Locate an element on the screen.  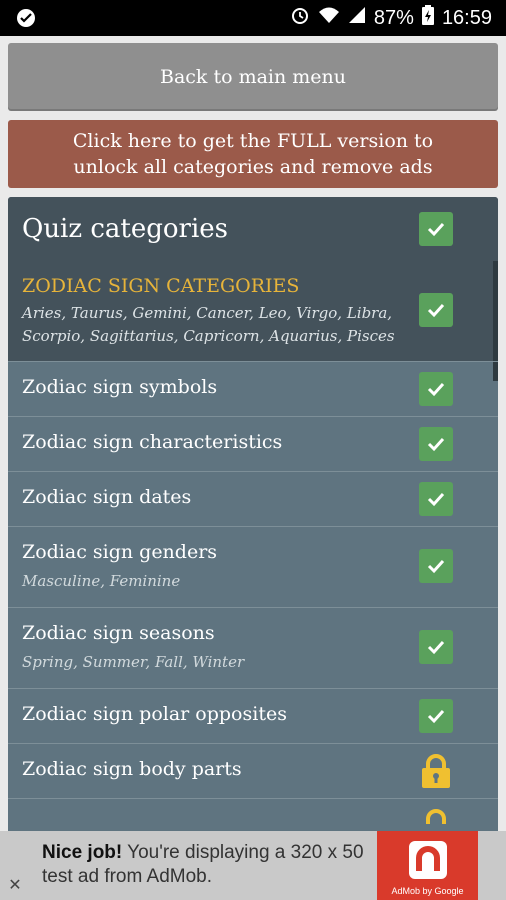
category-label: Zodiac sign seasons is located at coordinates (118, 633).